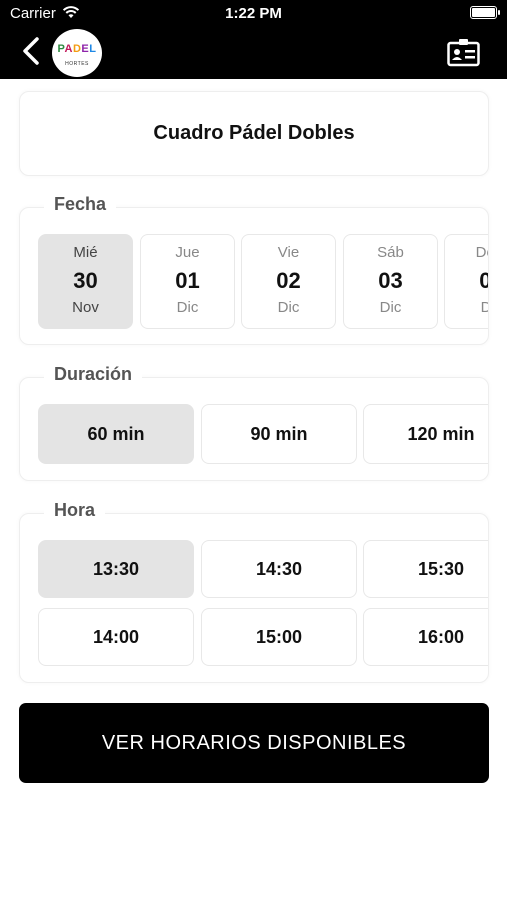  I want to click on title-card: Cuadro Pádel Dobles, so click(254, 133).